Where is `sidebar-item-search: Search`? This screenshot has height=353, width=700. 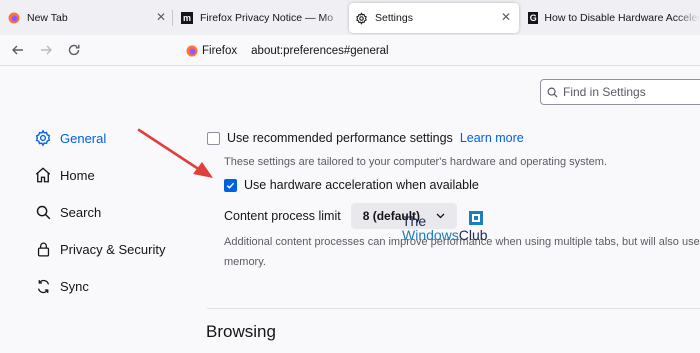 sidebar-item-search: Search is located at coordinates (67, 212).